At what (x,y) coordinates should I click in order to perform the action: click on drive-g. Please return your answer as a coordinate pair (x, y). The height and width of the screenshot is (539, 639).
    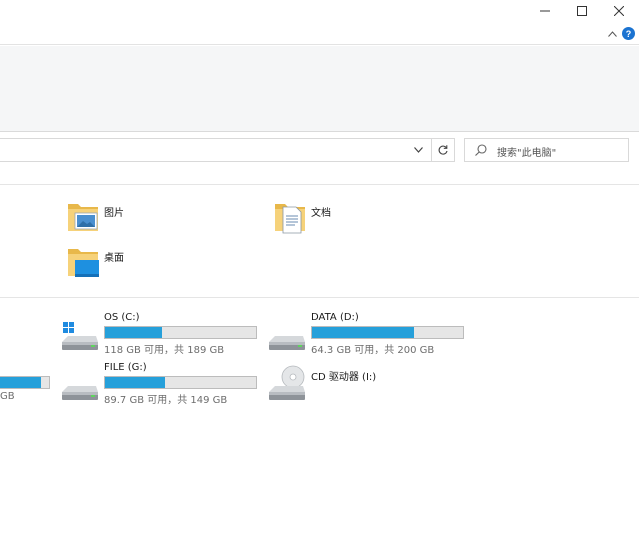
    Looking at the image, I should click on (80, 387).